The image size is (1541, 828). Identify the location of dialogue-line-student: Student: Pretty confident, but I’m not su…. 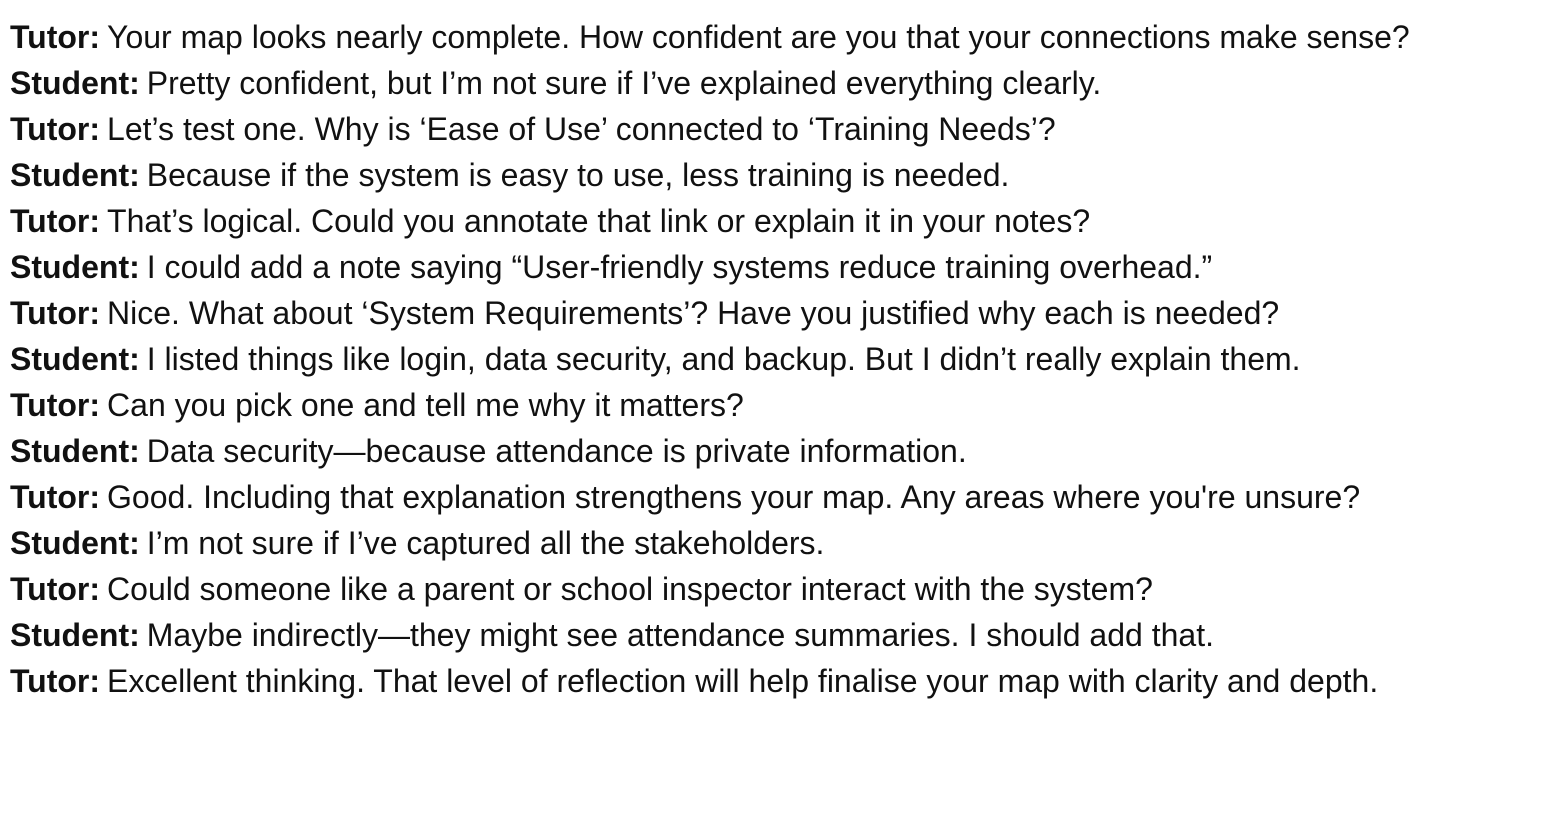
(772, 83).